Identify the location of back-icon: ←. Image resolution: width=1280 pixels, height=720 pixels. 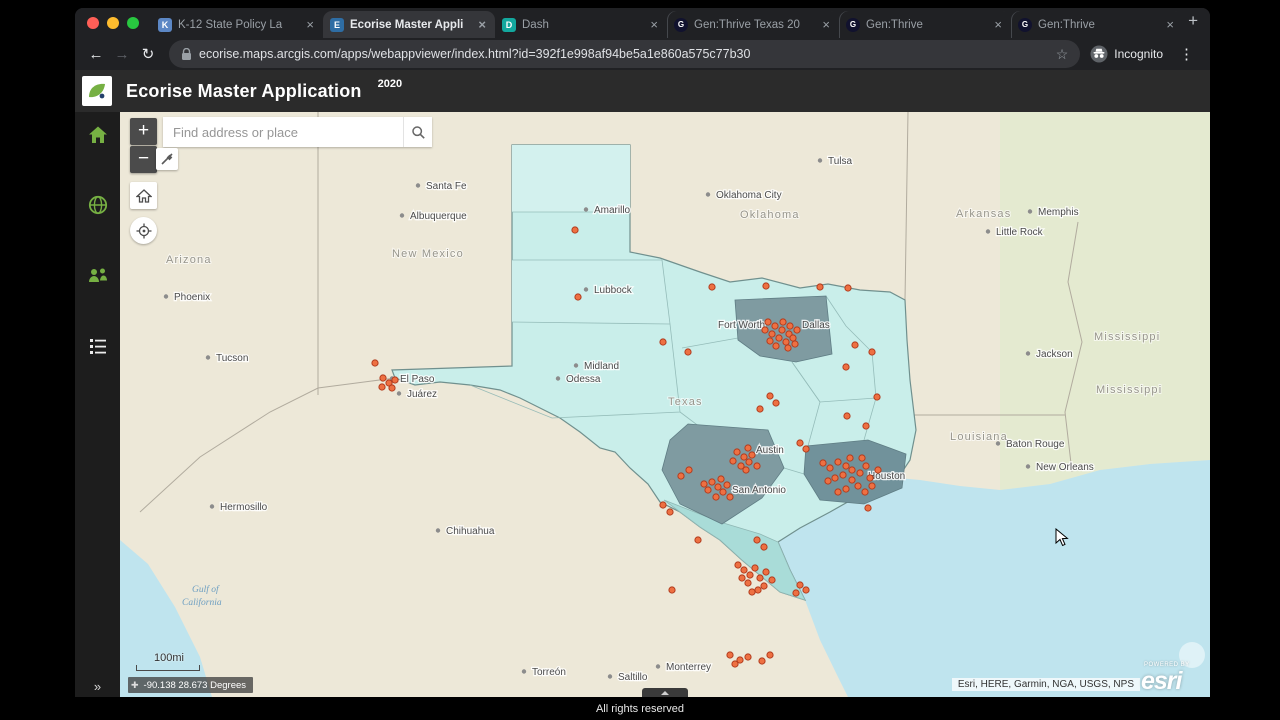
(96, 54).